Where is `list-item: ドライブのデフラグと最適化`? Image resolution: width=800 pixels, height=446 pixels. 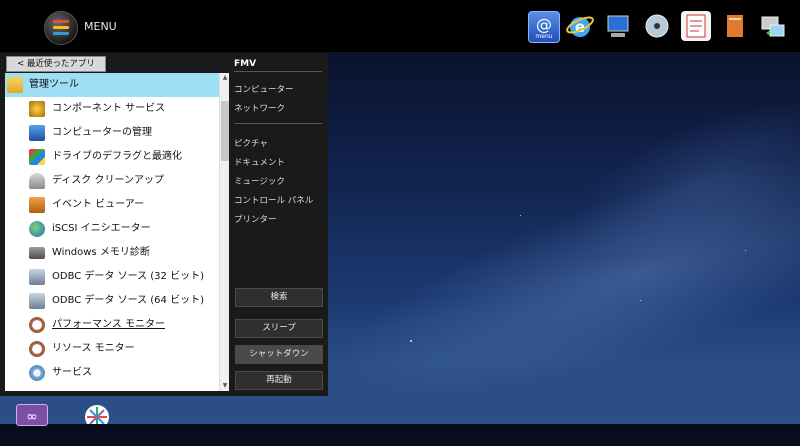
list-item: ドライブのデフラグと最適化 is located at coordinates (112, 157).